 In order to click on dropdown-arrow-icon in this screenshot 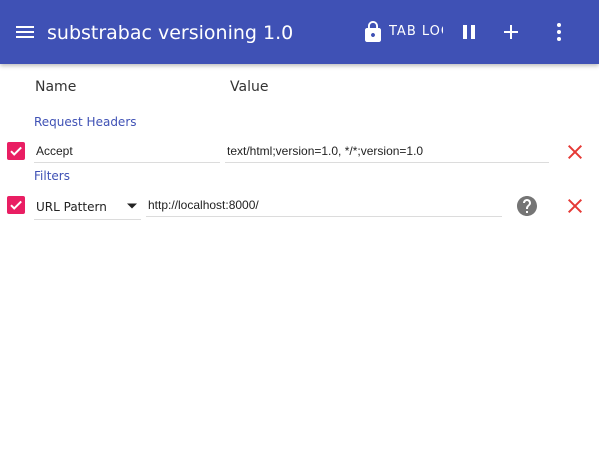, I will do `click(132, 206)`.